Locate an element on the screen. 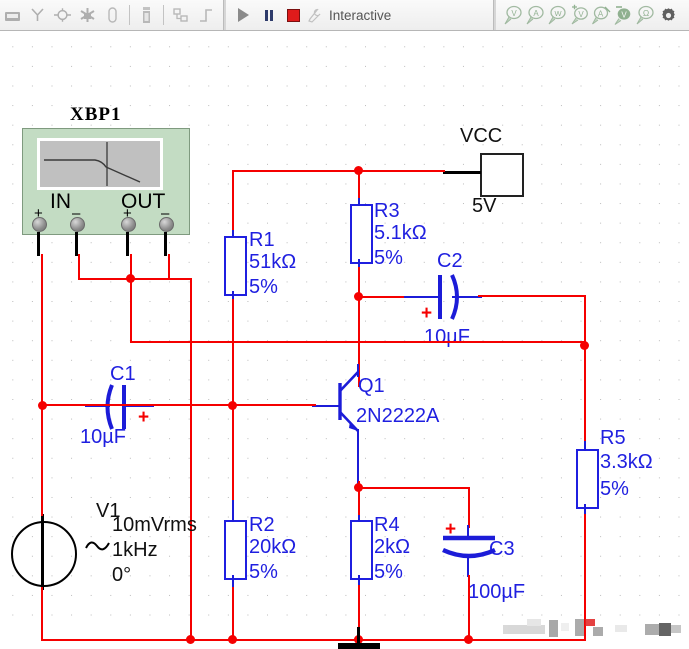 Image resolution: width=689 pixels, height=649 pixels. r1-reference-label: R1 is located at coordinates (262, 240).